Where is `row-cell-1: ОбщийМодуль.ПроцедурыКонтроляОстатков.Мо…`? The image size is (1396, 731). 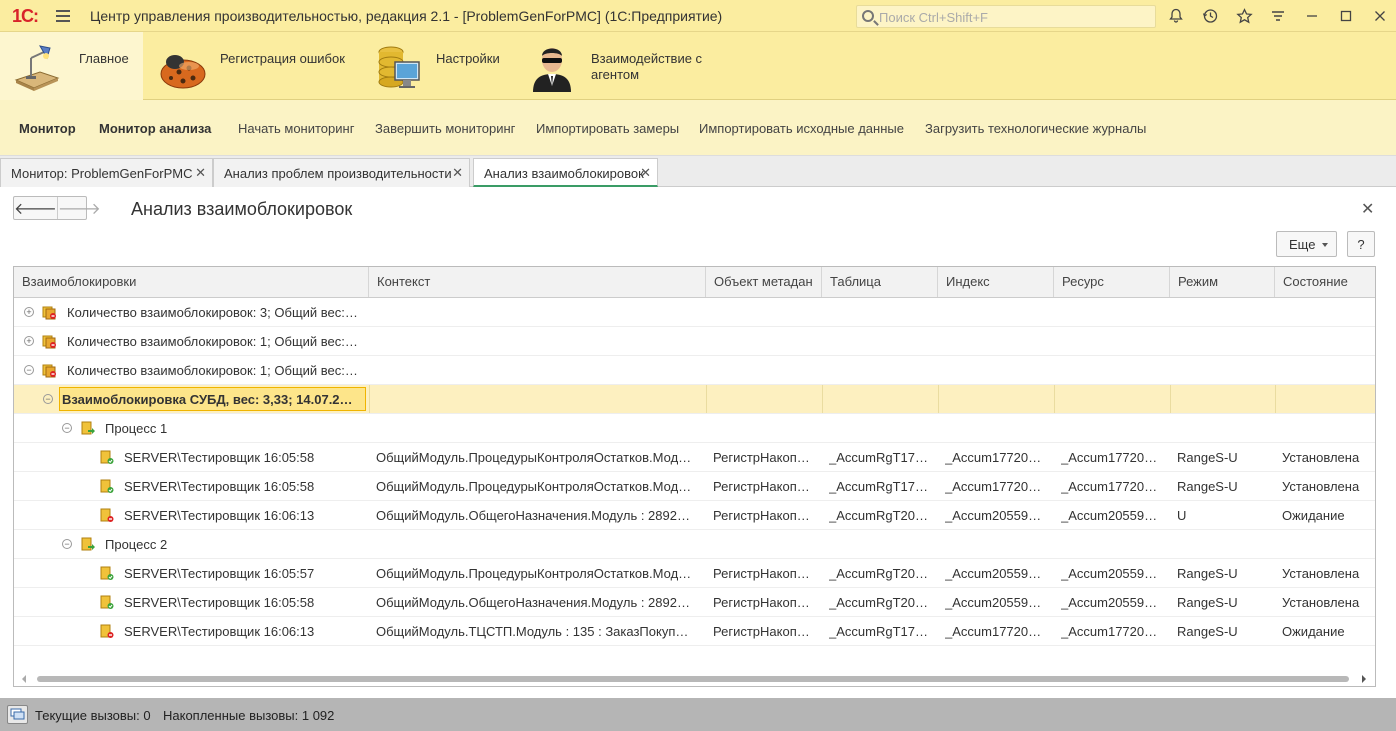 row-cell-1: ОбщийМодуль.ПроцедурыКонтроляОстатков.Мо… is located at coordinates (534, 573).